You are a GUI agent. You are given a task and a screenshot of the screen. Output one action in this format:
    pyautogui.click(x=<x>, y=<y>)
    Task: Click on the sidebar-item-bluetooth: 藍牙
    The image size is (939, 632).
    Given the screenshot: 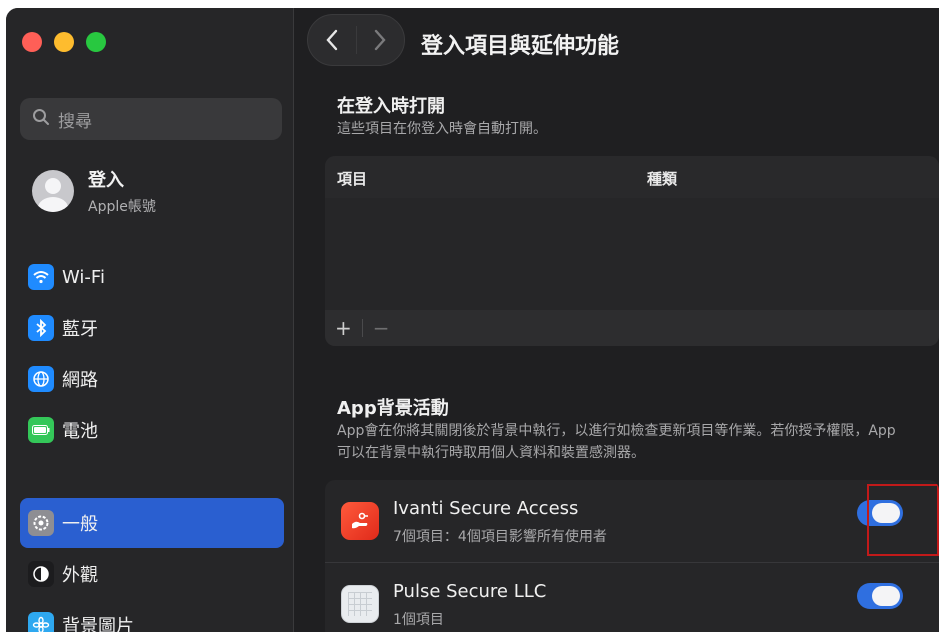 What is the action you would take?
    pyautogui.click(x=152, y=328)
    